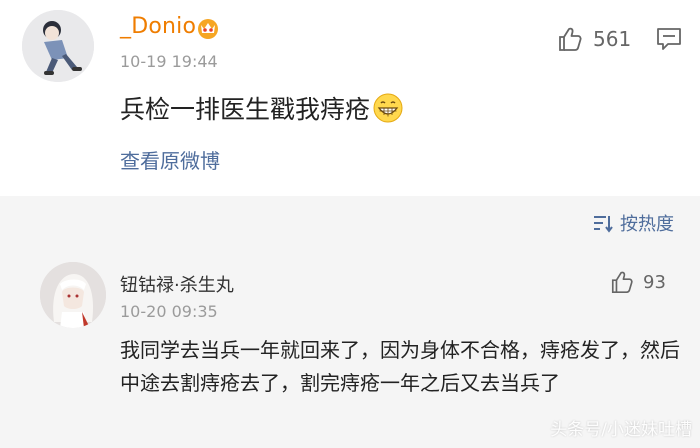 Image resolution: width=700 pixels, height=448 pixels. What do you see at coordinates (170, 159) in the screenshot?
I see `view-original-link: 查看原微博` at bounding box center [170, 159].